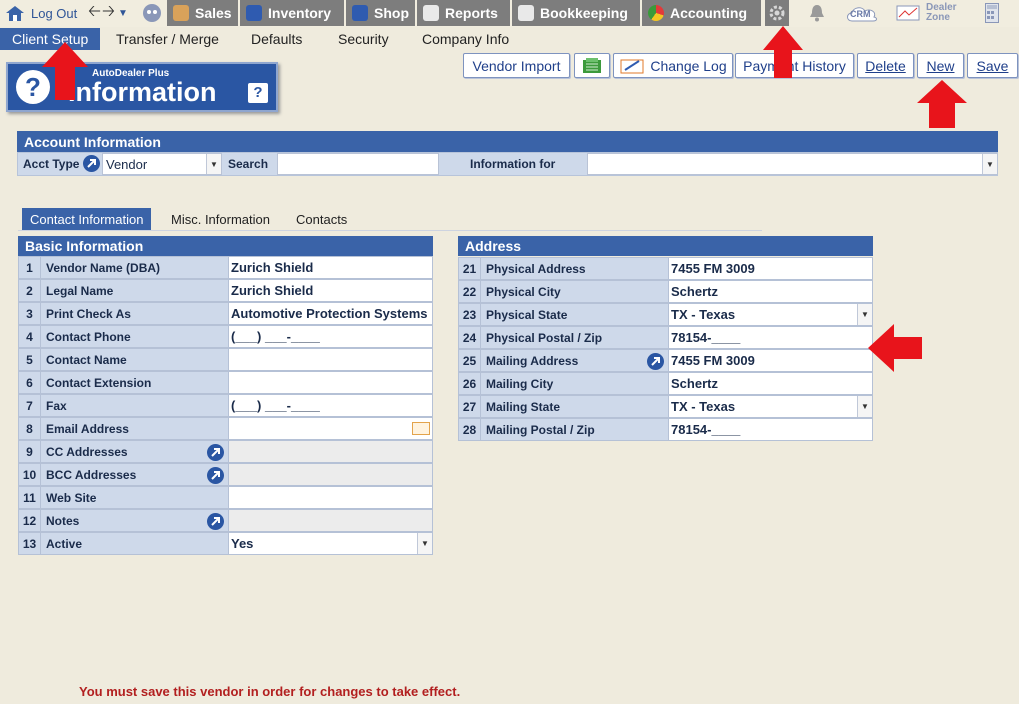 Image resolution: width=1019 pixels, height=704 pixels. I want to click on mailing-state-value: TX - Texas, so click(703, 406).